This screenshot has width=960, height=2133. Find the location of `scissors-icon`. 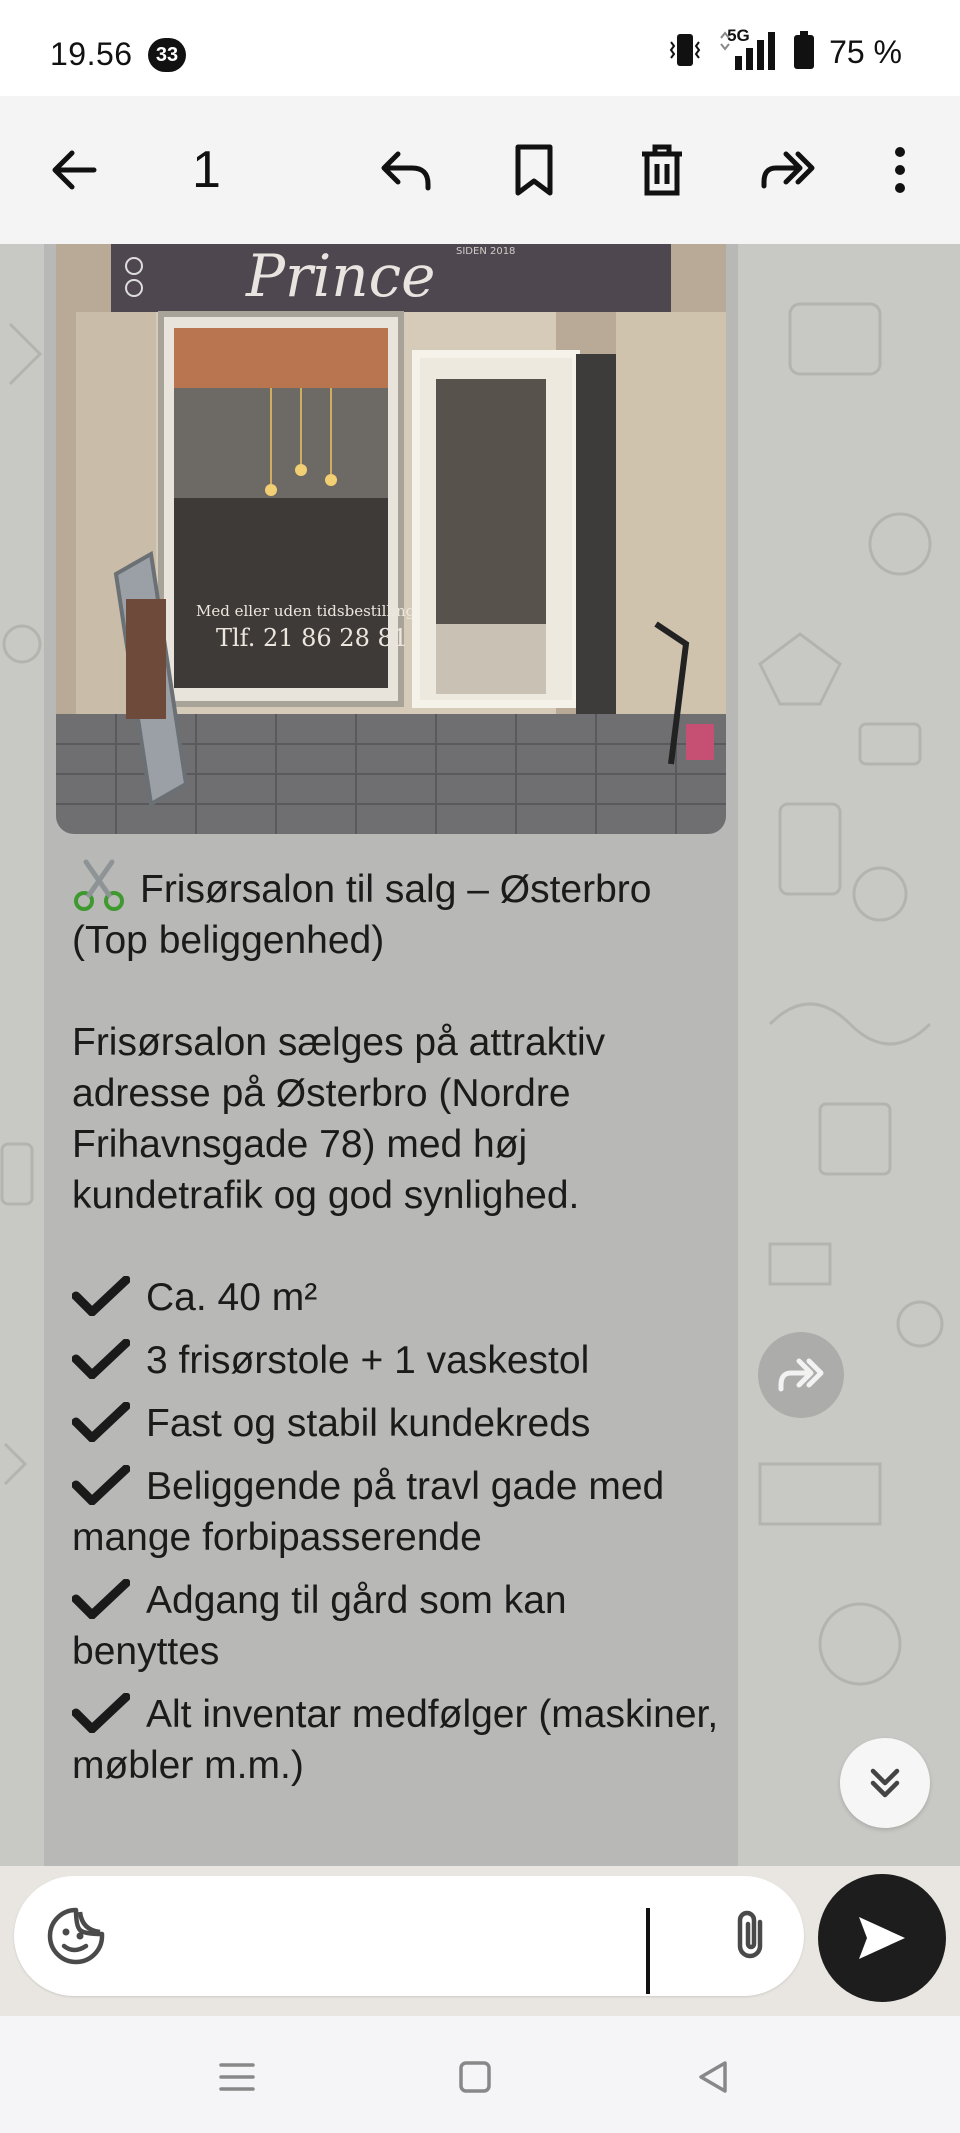

scissors-icon is located at coordinates (99, 885).